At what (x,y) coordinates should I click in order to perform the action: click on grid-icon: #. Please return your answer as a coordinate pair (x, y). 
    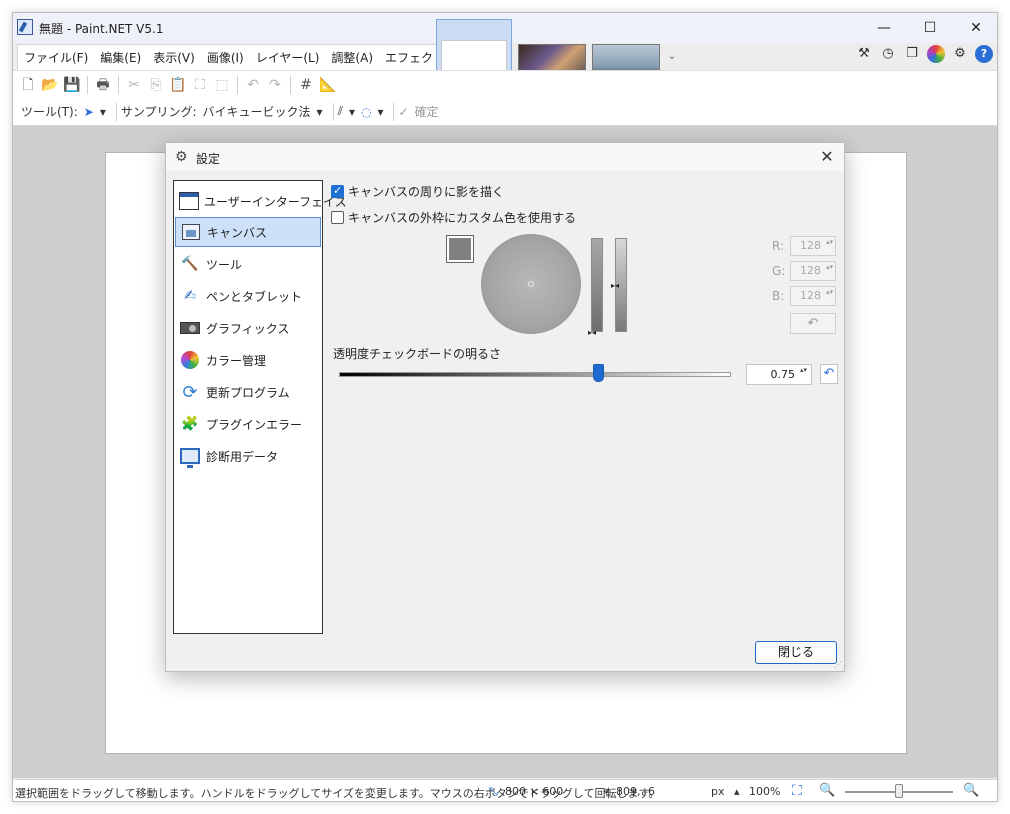
    Looking at the image, I should click on (306, 85).